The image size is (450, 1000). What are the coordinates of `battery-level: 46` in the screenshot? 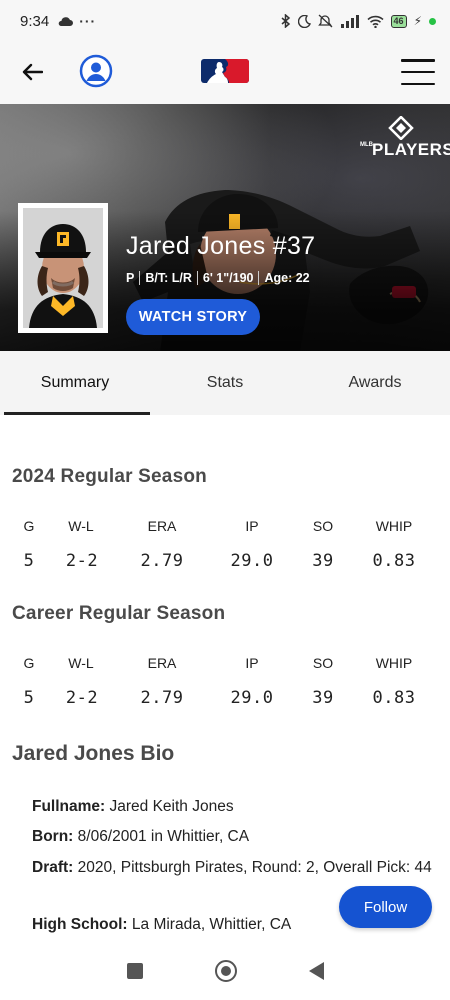 It's located at (398, 21).